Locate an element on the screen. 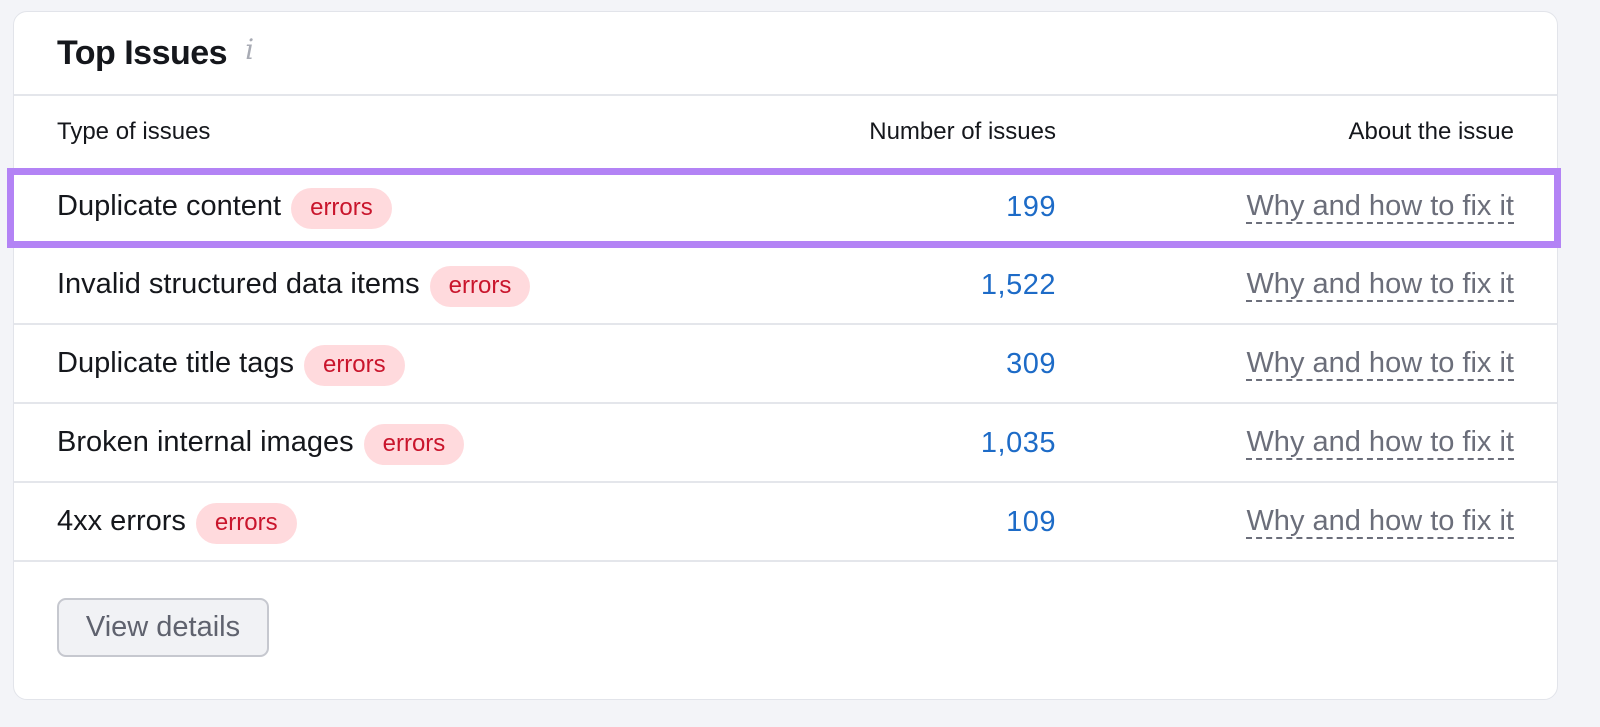 This screenshot has width=1600, height=727. issue-cell: 4xx errors errors is located at coordinates (177, 521).